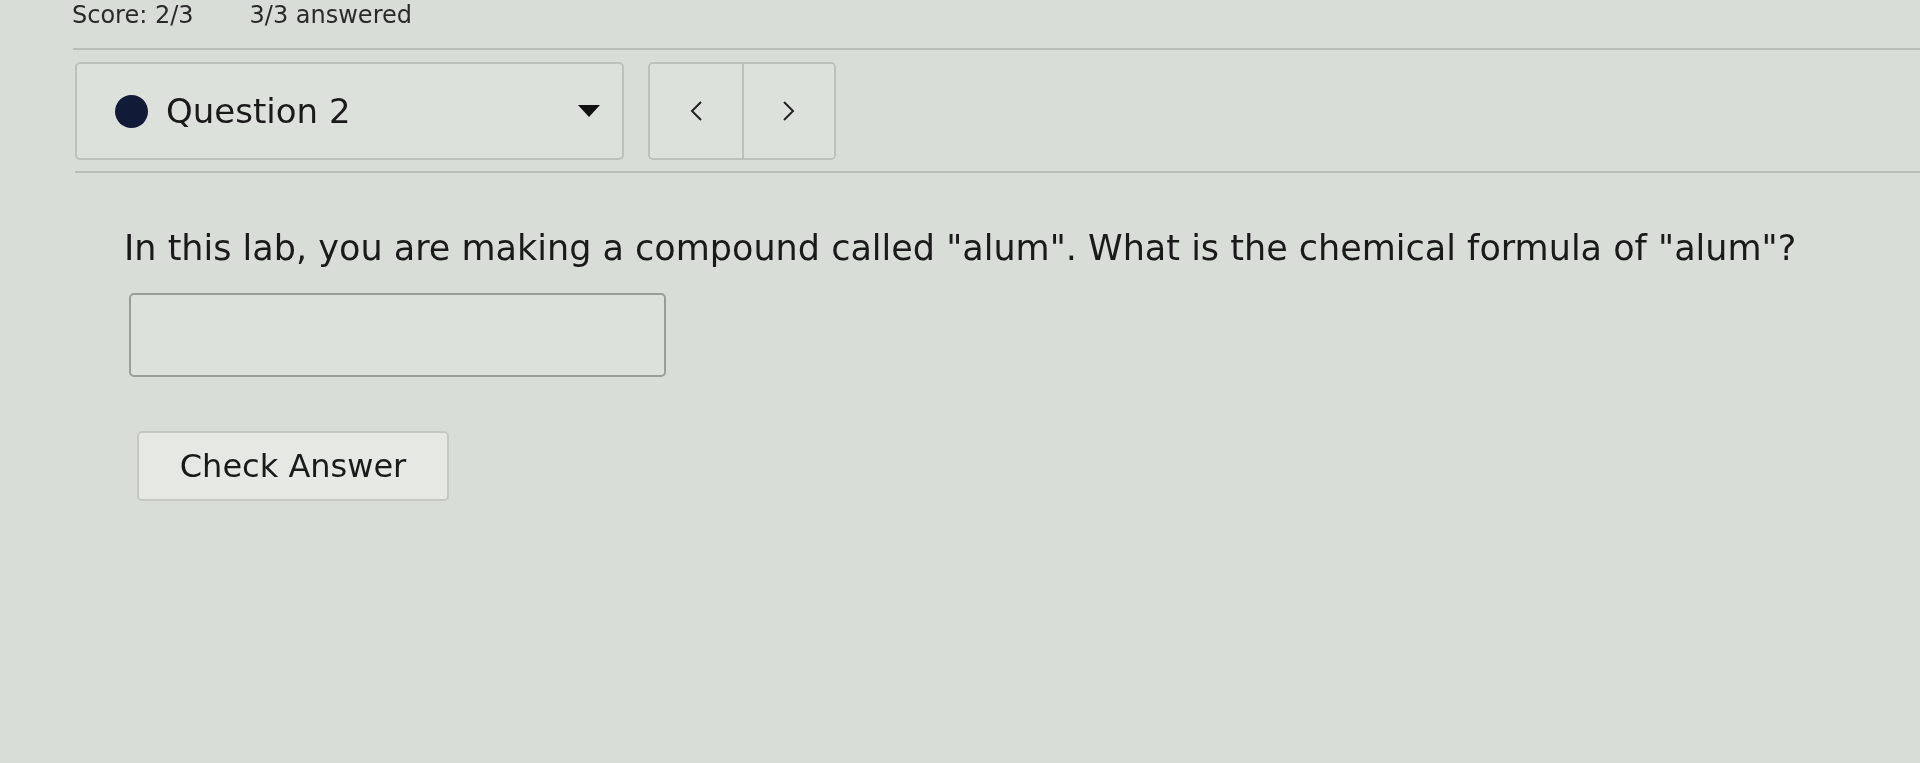 The width and height of the screenshot is (1920, 763). I want to click on caret-icon, so click(589, 111).